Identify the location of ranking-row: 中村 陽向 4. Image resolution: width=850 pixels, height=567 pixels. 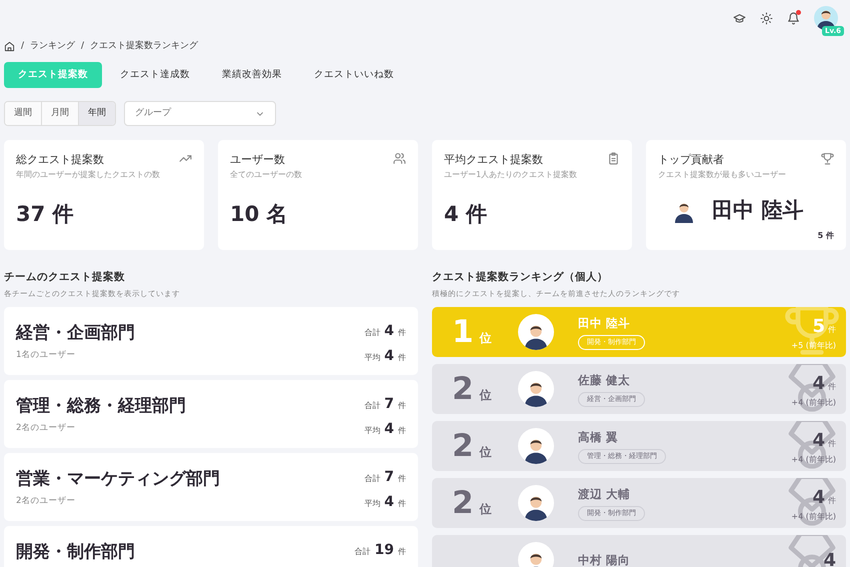
(639, 551).